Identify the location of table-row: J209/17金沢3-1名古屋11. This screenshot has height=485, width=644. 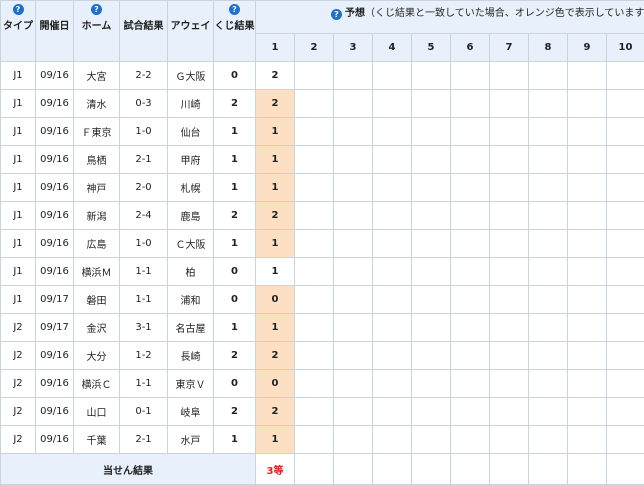
(322, 328).